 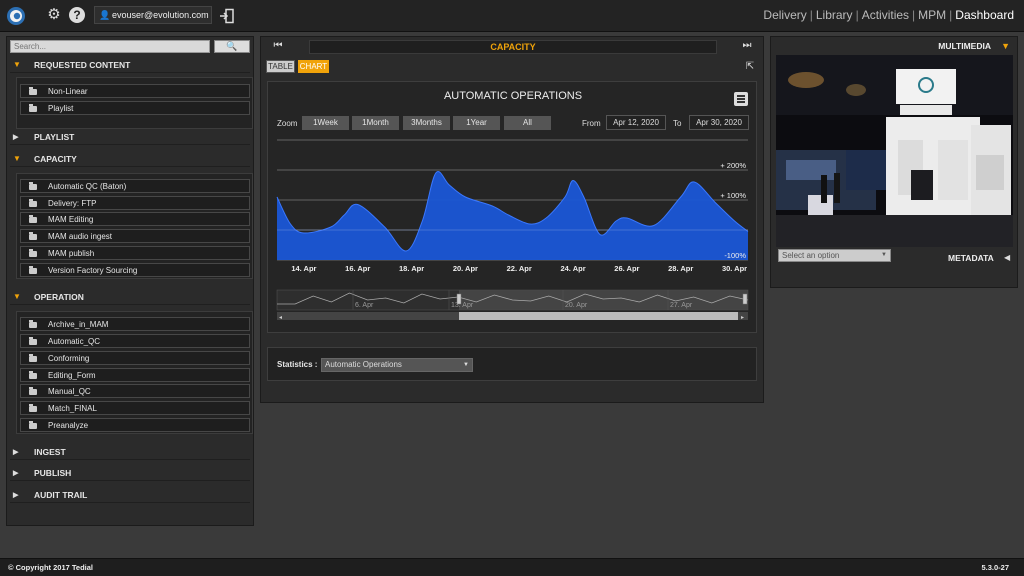 I want to click on x-tick-label: 14. Apr, so click(x=303, y=268).